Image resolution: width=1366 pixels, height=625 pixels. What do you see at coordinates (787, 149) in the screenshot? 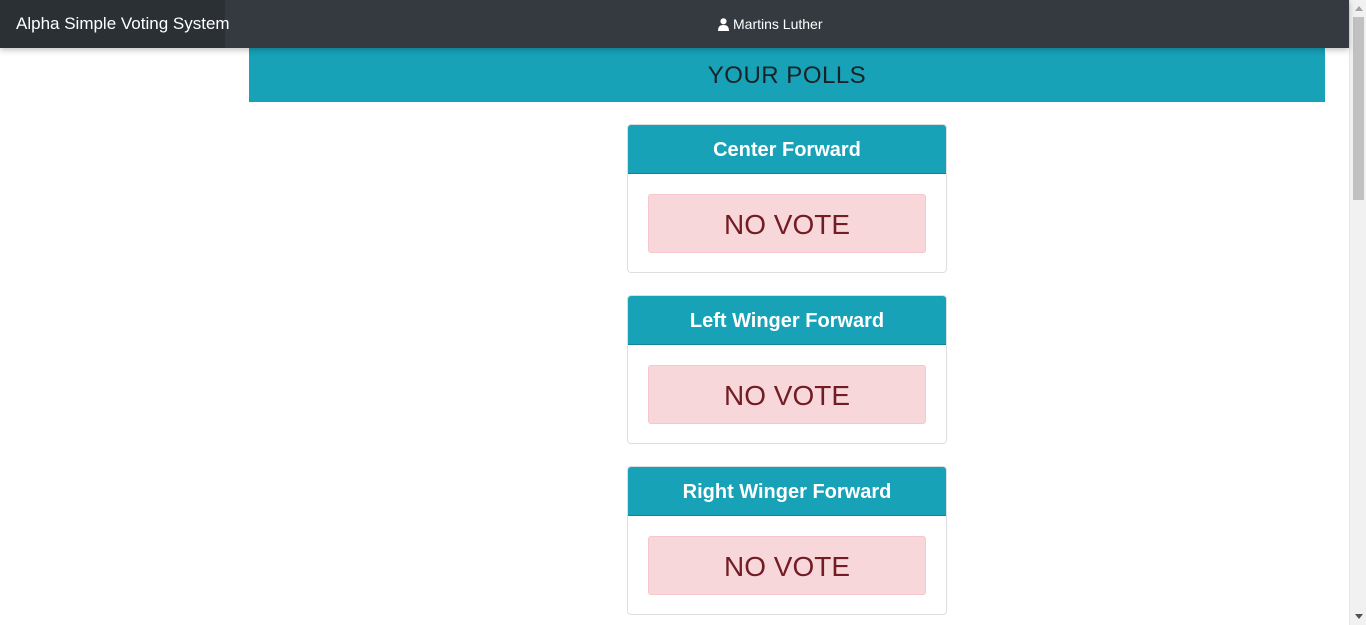
I see `poll-title: Center Forward` at bounding box center [787, 149].